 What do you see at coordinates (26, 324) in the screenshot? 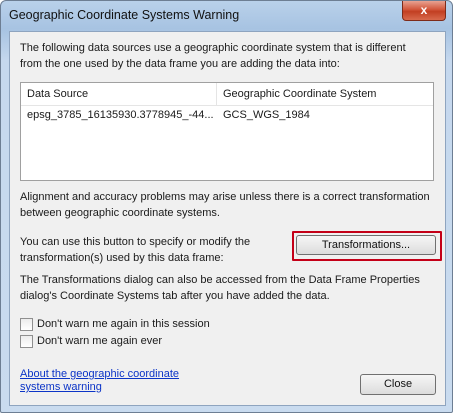
I see `session-warning-checkbox` at bounding box center [26, 324].